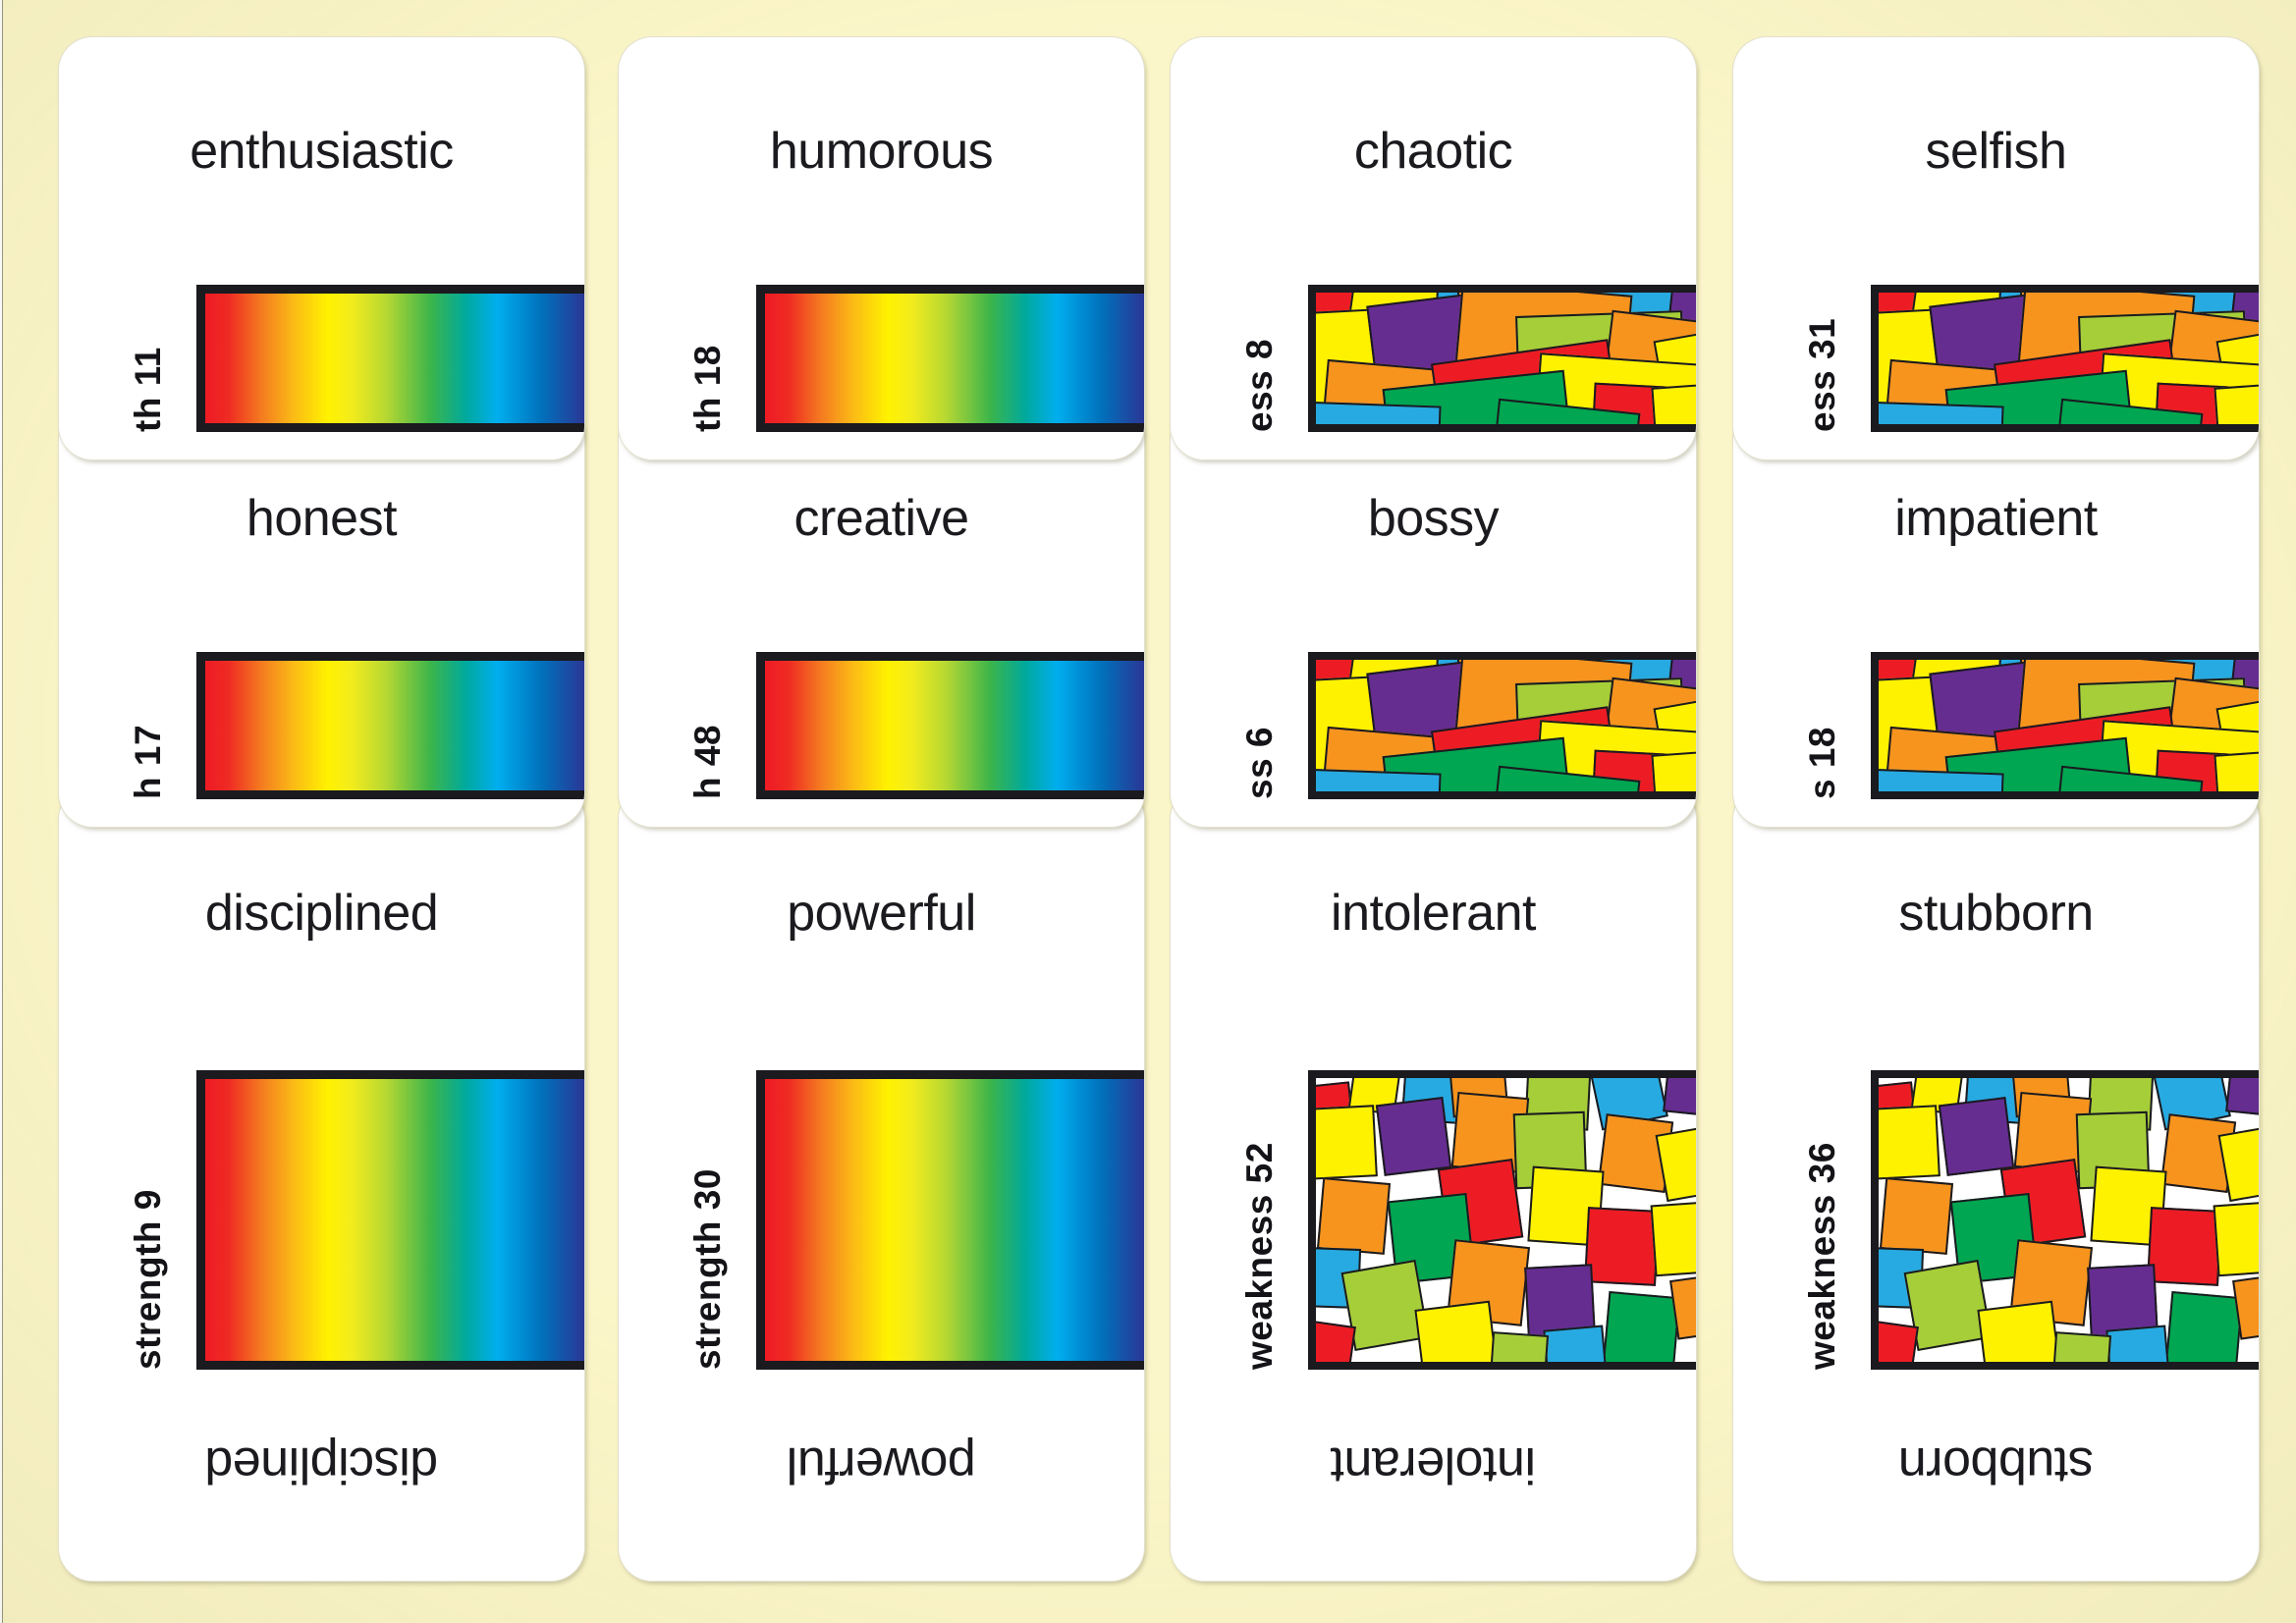 The height and width of the screenshot is (1623, 2296). What do you see at coordinates (1433, 519) in the screenshot?
I see `card-title: bossy` at bounding box center [1433, 519].